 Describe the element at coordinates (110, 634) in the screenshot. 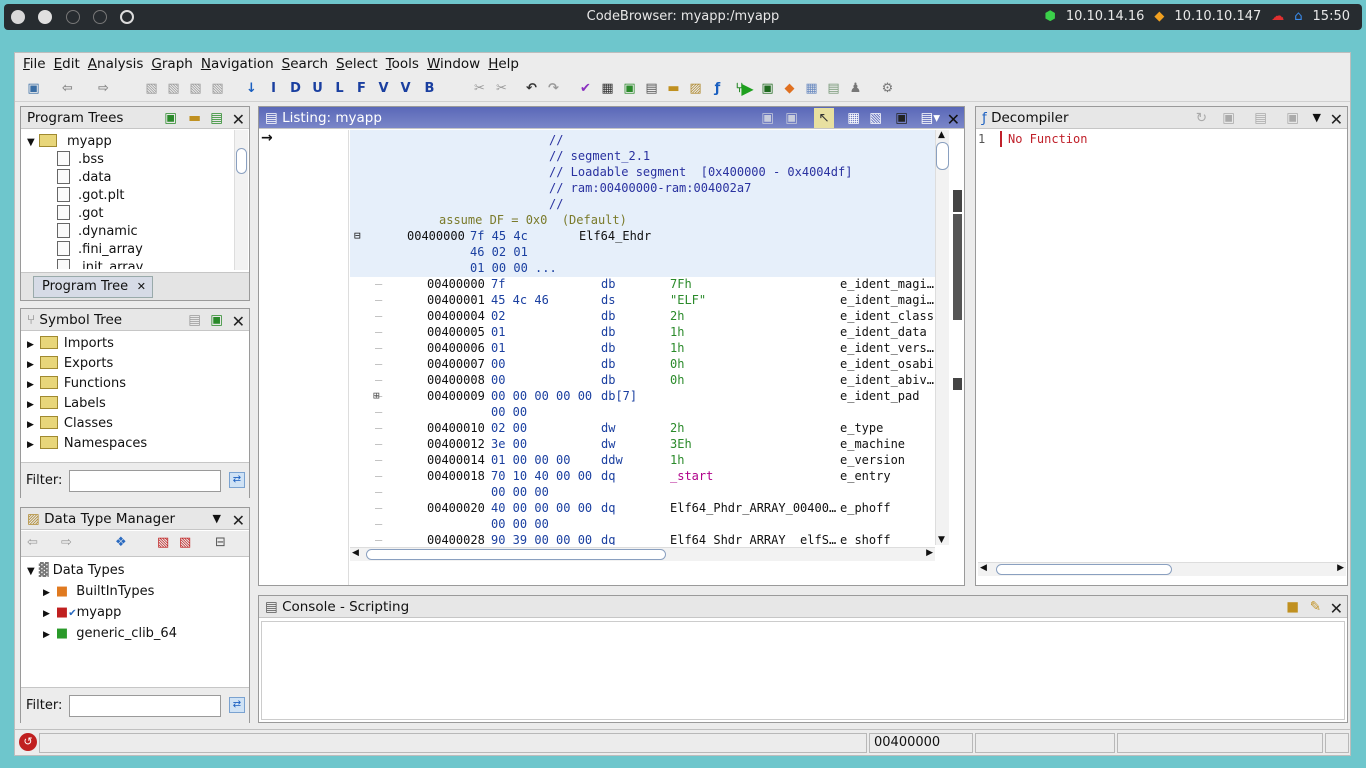

I see `dt-generic-clib: ▶ ■ generic_clib_64` at that location.